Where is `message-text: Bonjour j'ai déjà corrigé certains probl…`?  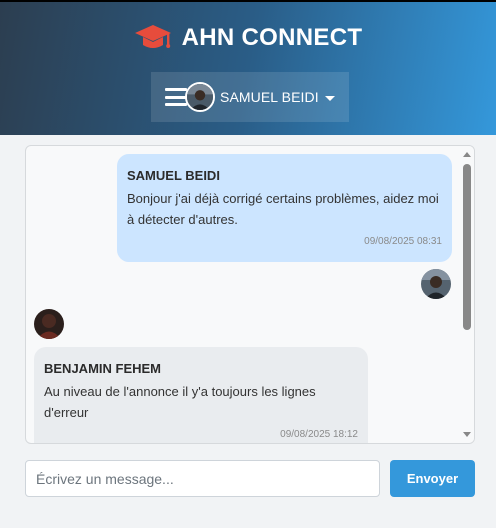 message-text: Bonjour j'ai déjà corrigé certains probl… is located at coordinates (283, 209).